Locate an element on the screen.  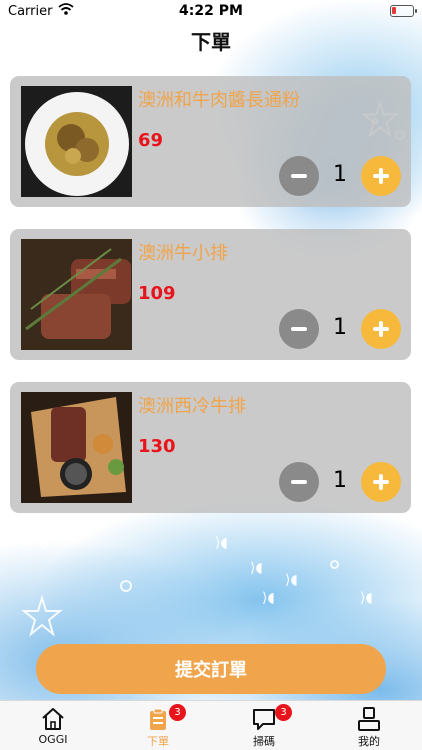
tab-label: 我的 is located at coordinates (369, 741).